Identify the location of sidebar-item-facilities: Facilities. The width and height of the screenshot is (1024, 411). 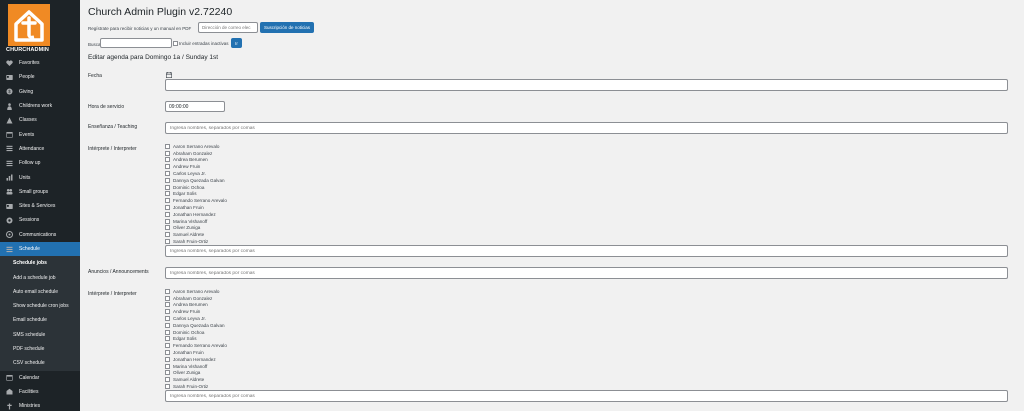
(40, 392).